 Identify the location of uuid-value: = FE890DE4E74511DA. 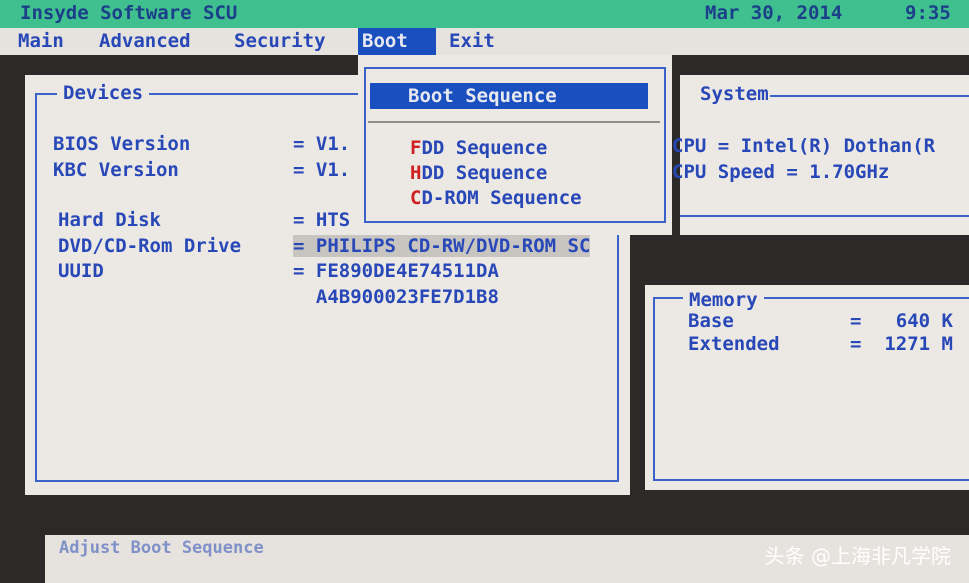
(396, 271).